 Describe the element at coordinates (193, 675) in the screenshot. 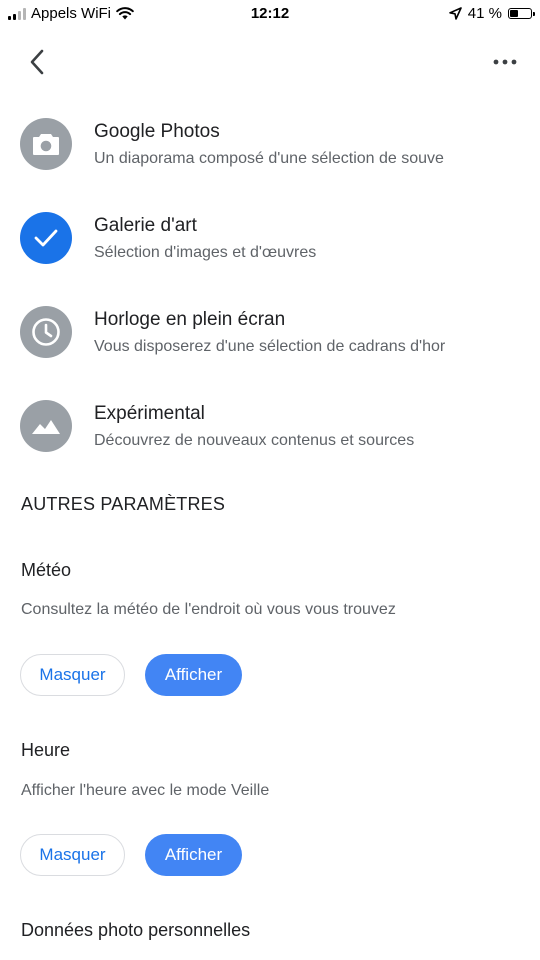

I see `weather-show-button: Afficher` at that location.